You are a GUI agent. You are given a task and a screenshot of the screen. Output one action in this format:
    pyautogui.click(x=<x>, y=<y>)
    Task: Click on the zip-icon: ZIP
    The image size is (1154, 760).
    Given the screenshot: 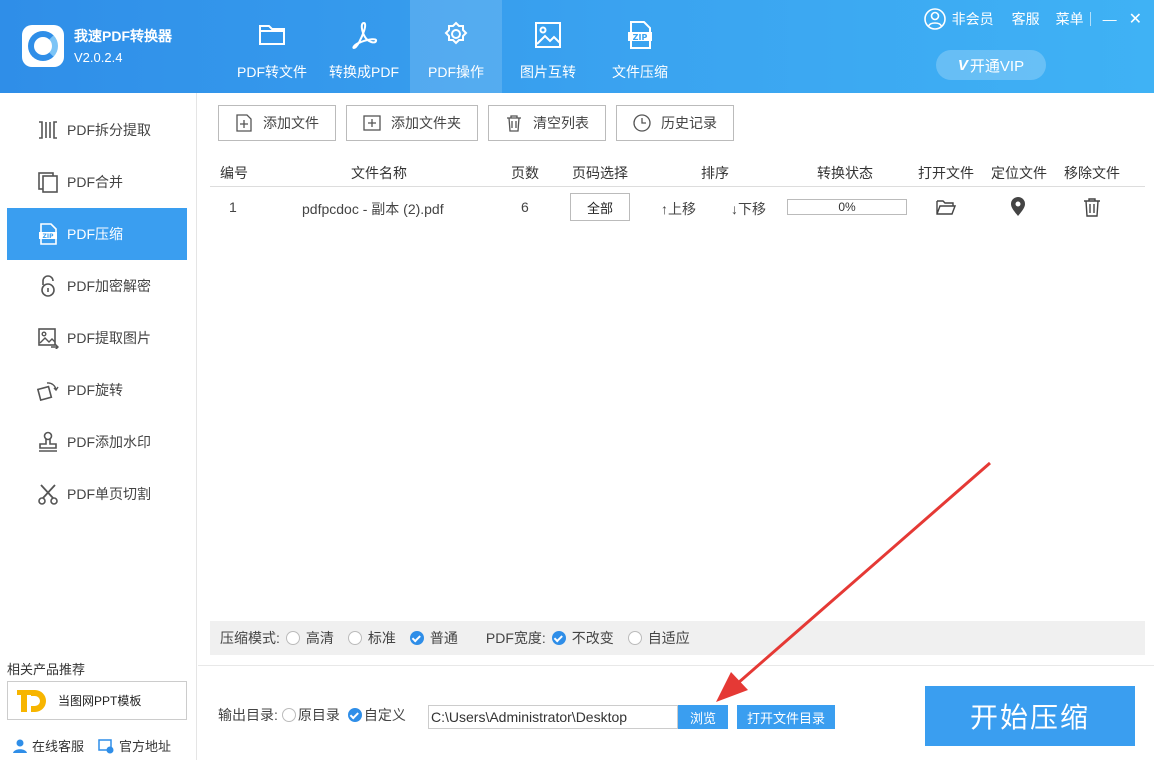 What is the action you would take?
    pyautogui.click(x=48, y=234)
    